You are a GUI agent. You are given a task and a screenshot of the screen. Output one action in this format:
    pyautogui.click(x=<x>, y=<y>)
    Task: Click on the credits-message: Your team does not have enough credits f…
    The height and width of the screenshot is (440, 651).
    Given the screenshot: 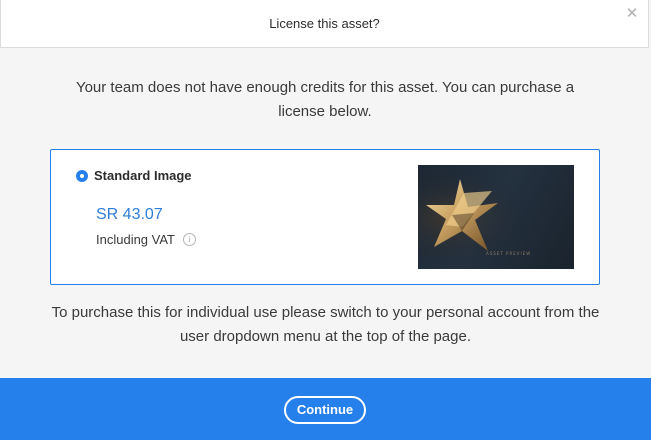 What is the action you would take?
    pyautogui.click(x=325, y=99)
    